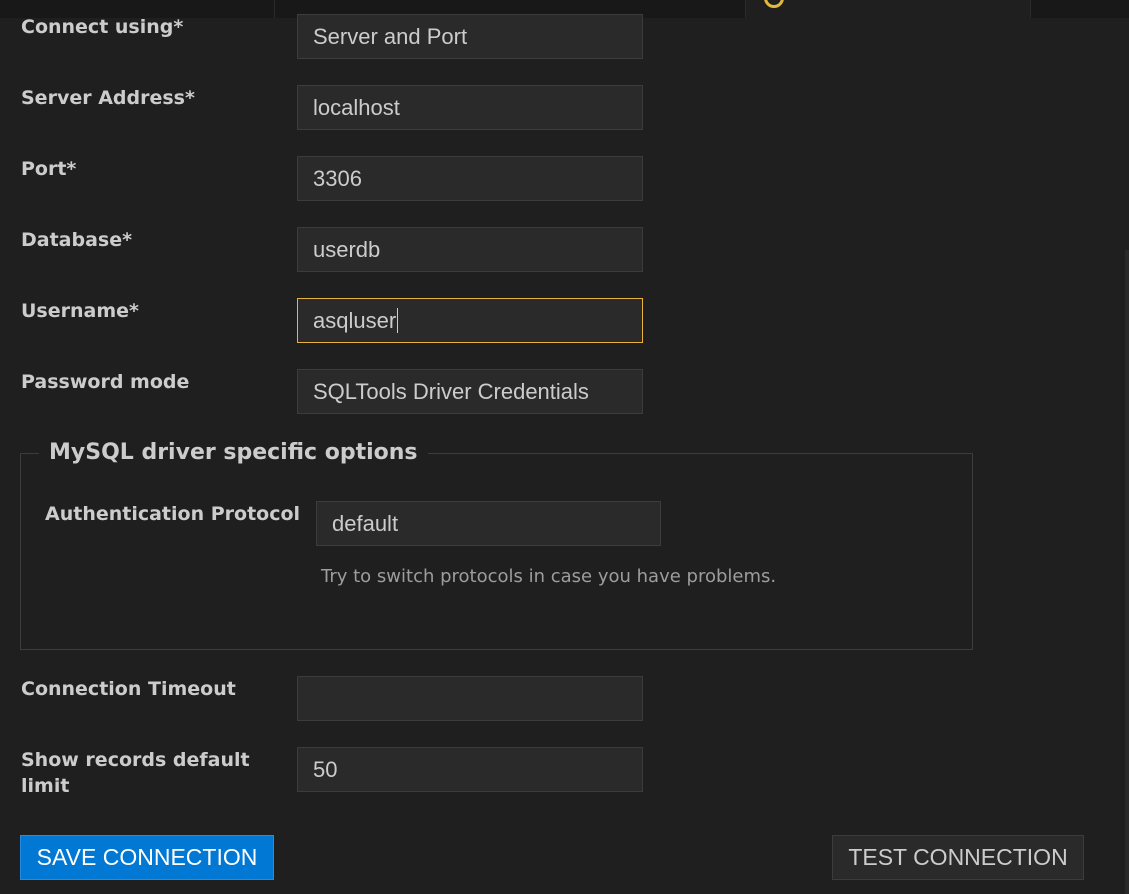  I want to click on auth-protocol-select: default, so click(488, 523).